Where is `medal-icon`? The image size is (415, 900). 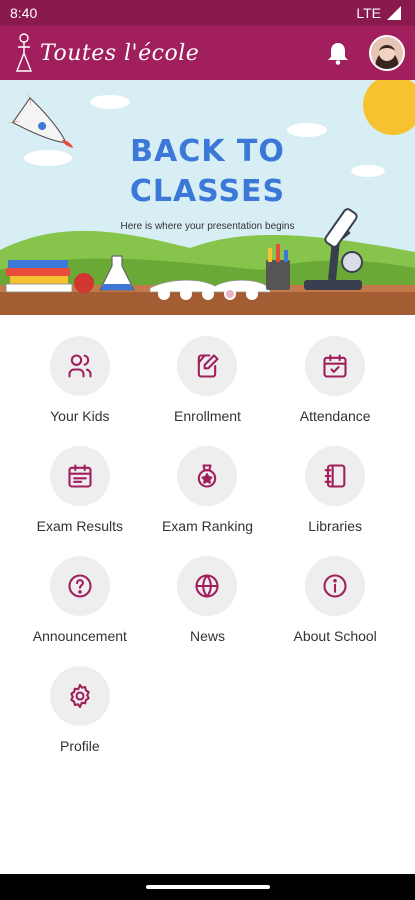 medal-icon is located at coordinates (207, 476).